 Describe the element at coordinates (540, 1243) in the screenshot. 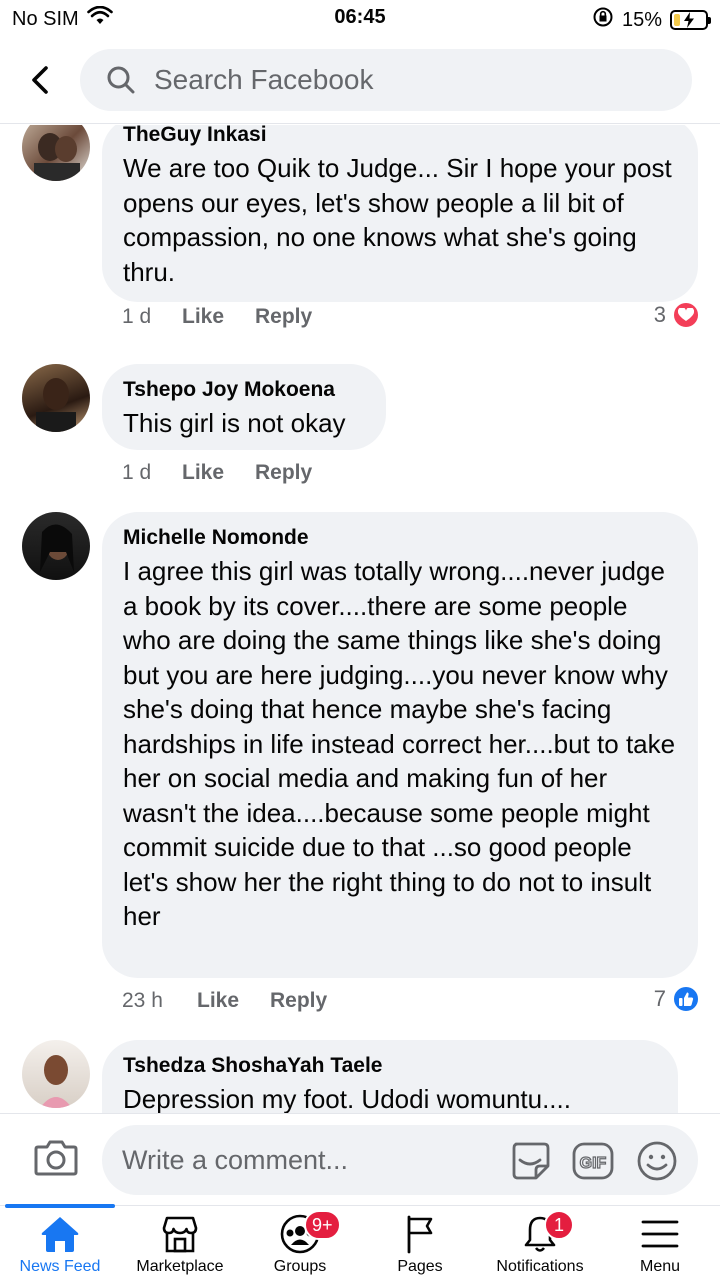

I see `tab-notifications: 1 Notifications` at that location.